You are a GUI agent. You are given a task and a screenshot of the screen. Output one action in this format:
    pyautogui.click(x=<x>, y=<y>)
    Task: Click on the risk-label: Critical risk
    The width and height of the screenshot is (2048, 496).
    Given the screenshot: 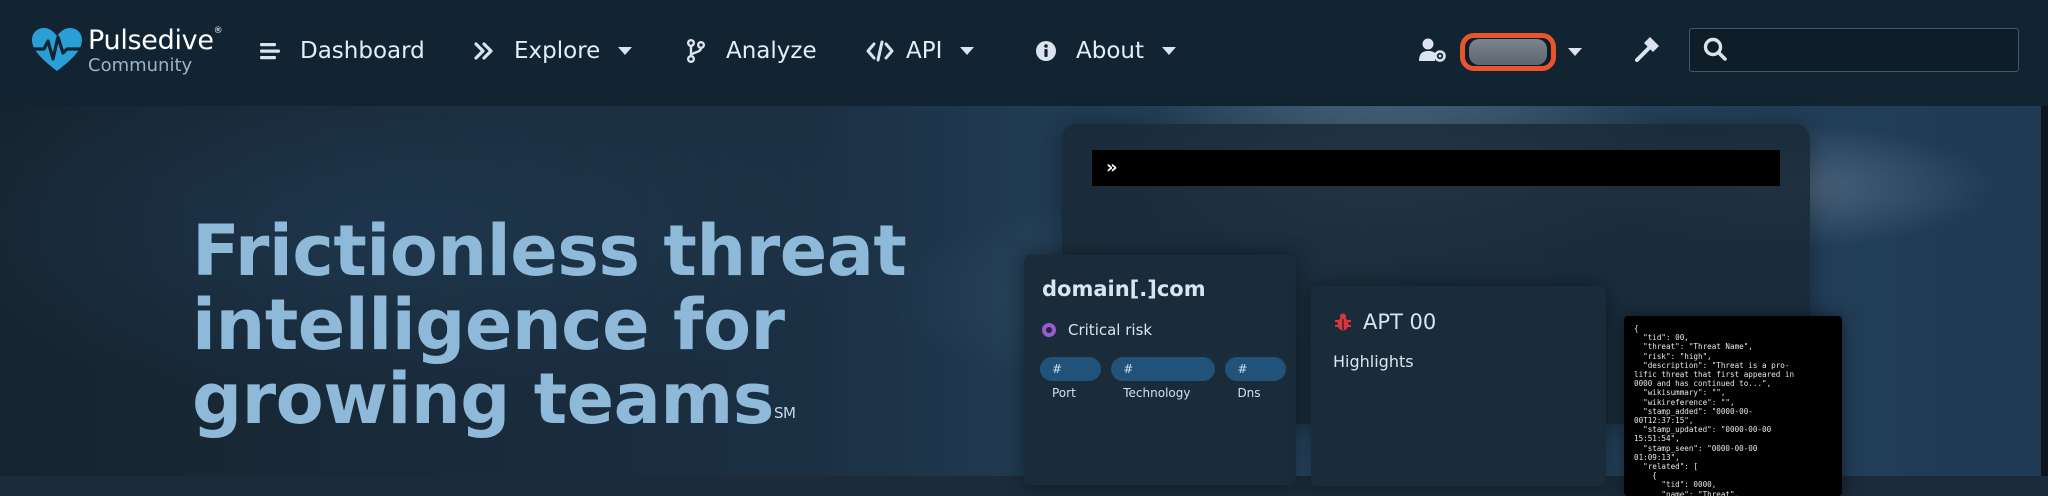 What is the action you would take?
    pyautogui.click(x=1110, y=330)
    